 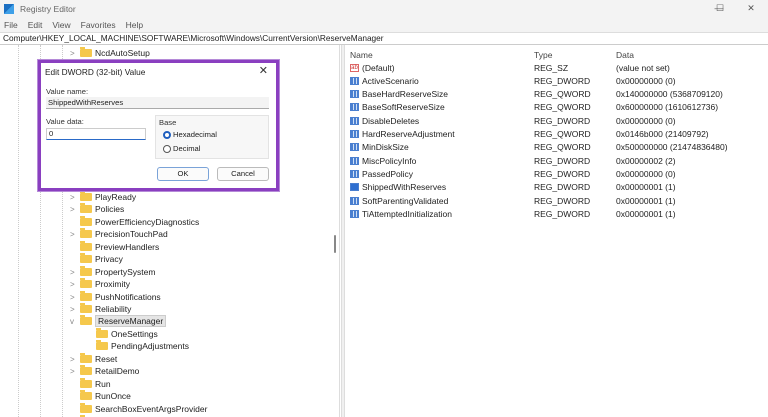 What do you see at coordinates (195, 134) in the screenshot?
I see `hexadecimal-label: Hexadecimal` at bounding box center [195, 134].